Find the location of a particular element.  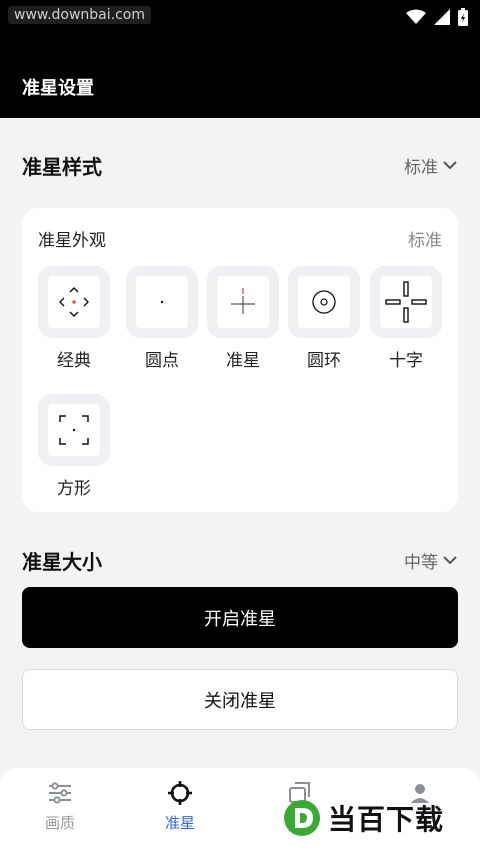

option-thick-cross: 十字 is located at coordinates (406, 318).